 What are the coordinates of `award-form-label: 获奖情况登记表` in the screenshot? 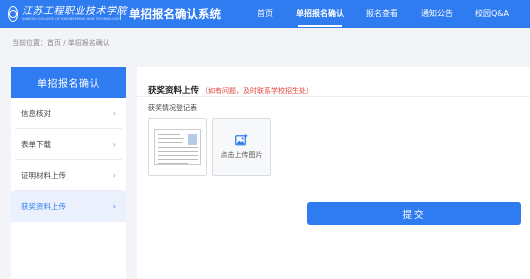 It's located at (172, 108).